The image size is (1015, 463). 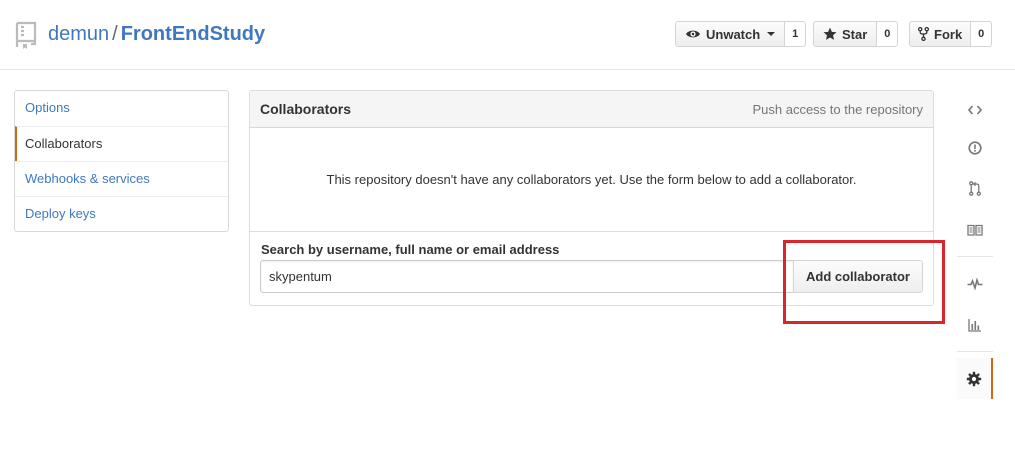 I want to click on wiki-icon, so click(x=975, y=229).